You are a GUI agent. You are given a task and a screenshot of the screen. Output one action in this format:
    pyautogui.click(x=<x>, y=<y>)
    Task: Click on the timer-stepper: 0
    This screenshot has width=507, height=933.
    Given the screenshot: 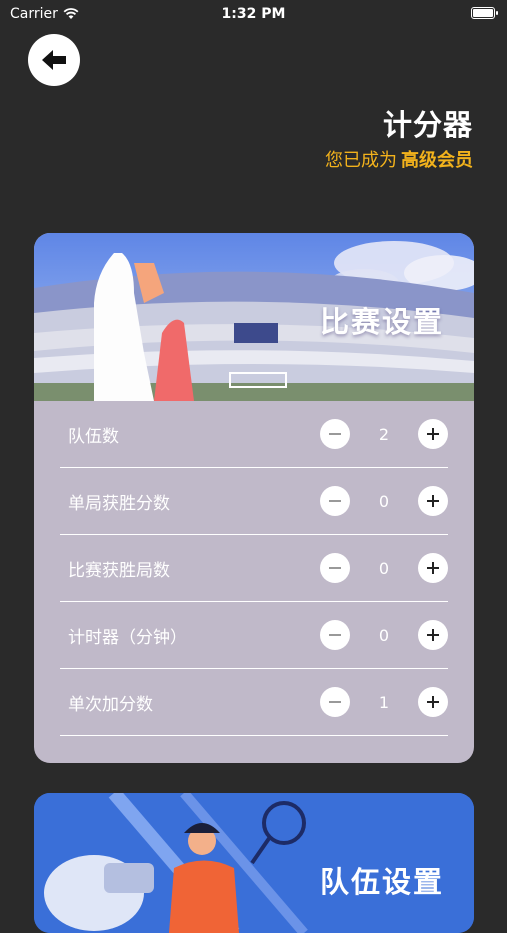 What is the action you would take?
    pyautogui.click(x=384, y=635)
    